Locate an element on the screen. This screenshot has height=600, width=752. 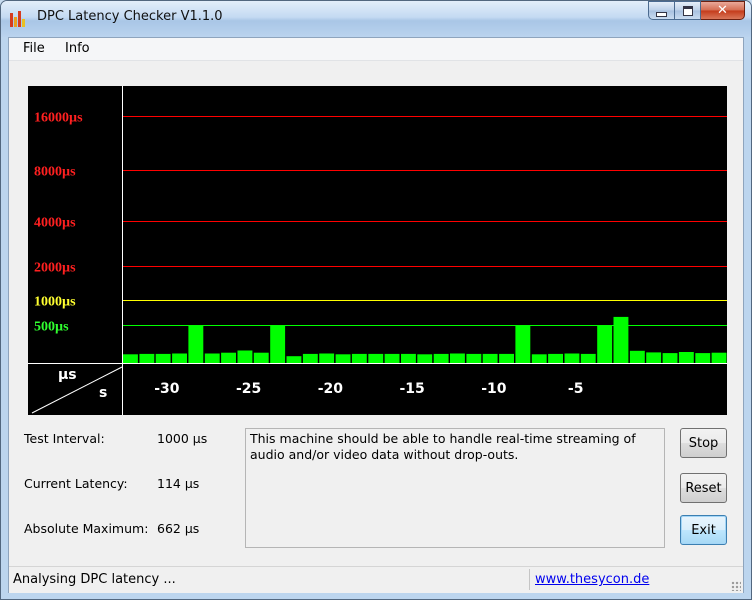
corner-diagonal is located at coordinates (77, 390).